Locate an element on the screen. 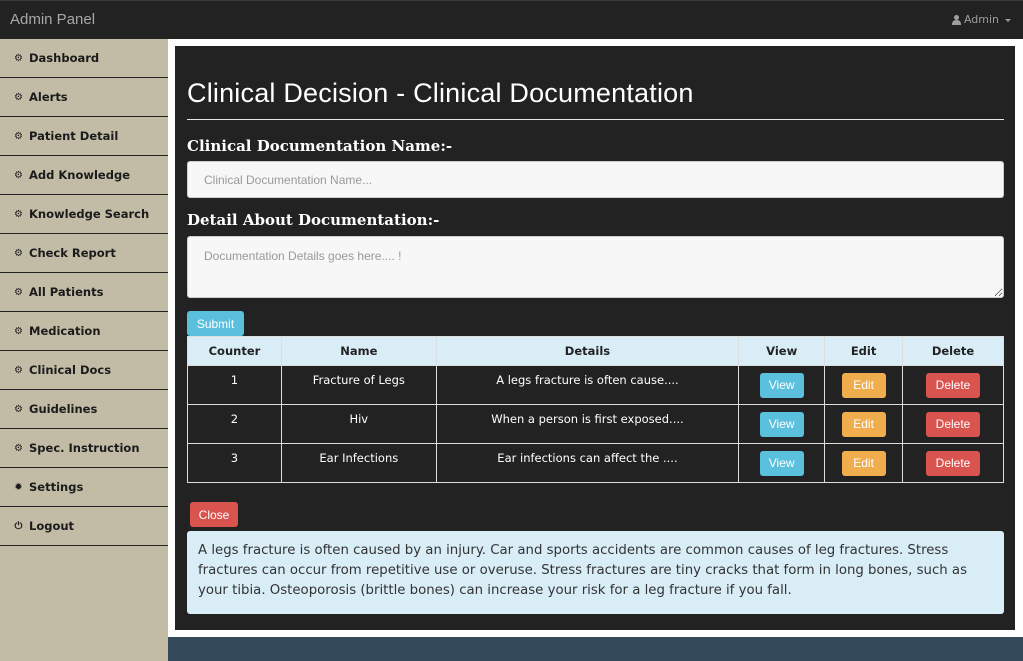 The height and width of the screenshot is (661, 1023). footer is located at coordinates (595, 649).